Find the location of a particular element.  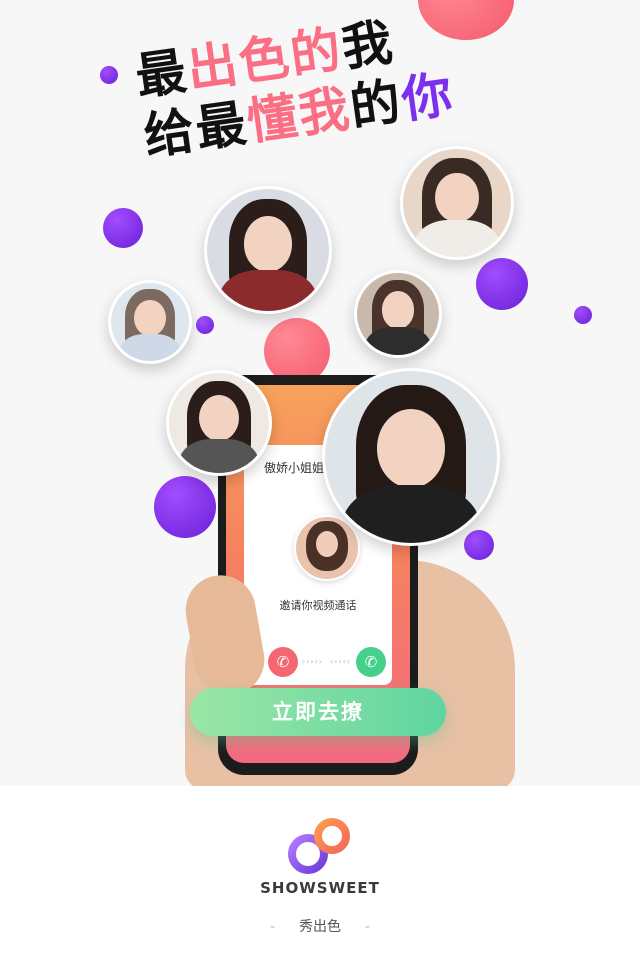

caller-avatar-face is located at coordinates (327, 544).